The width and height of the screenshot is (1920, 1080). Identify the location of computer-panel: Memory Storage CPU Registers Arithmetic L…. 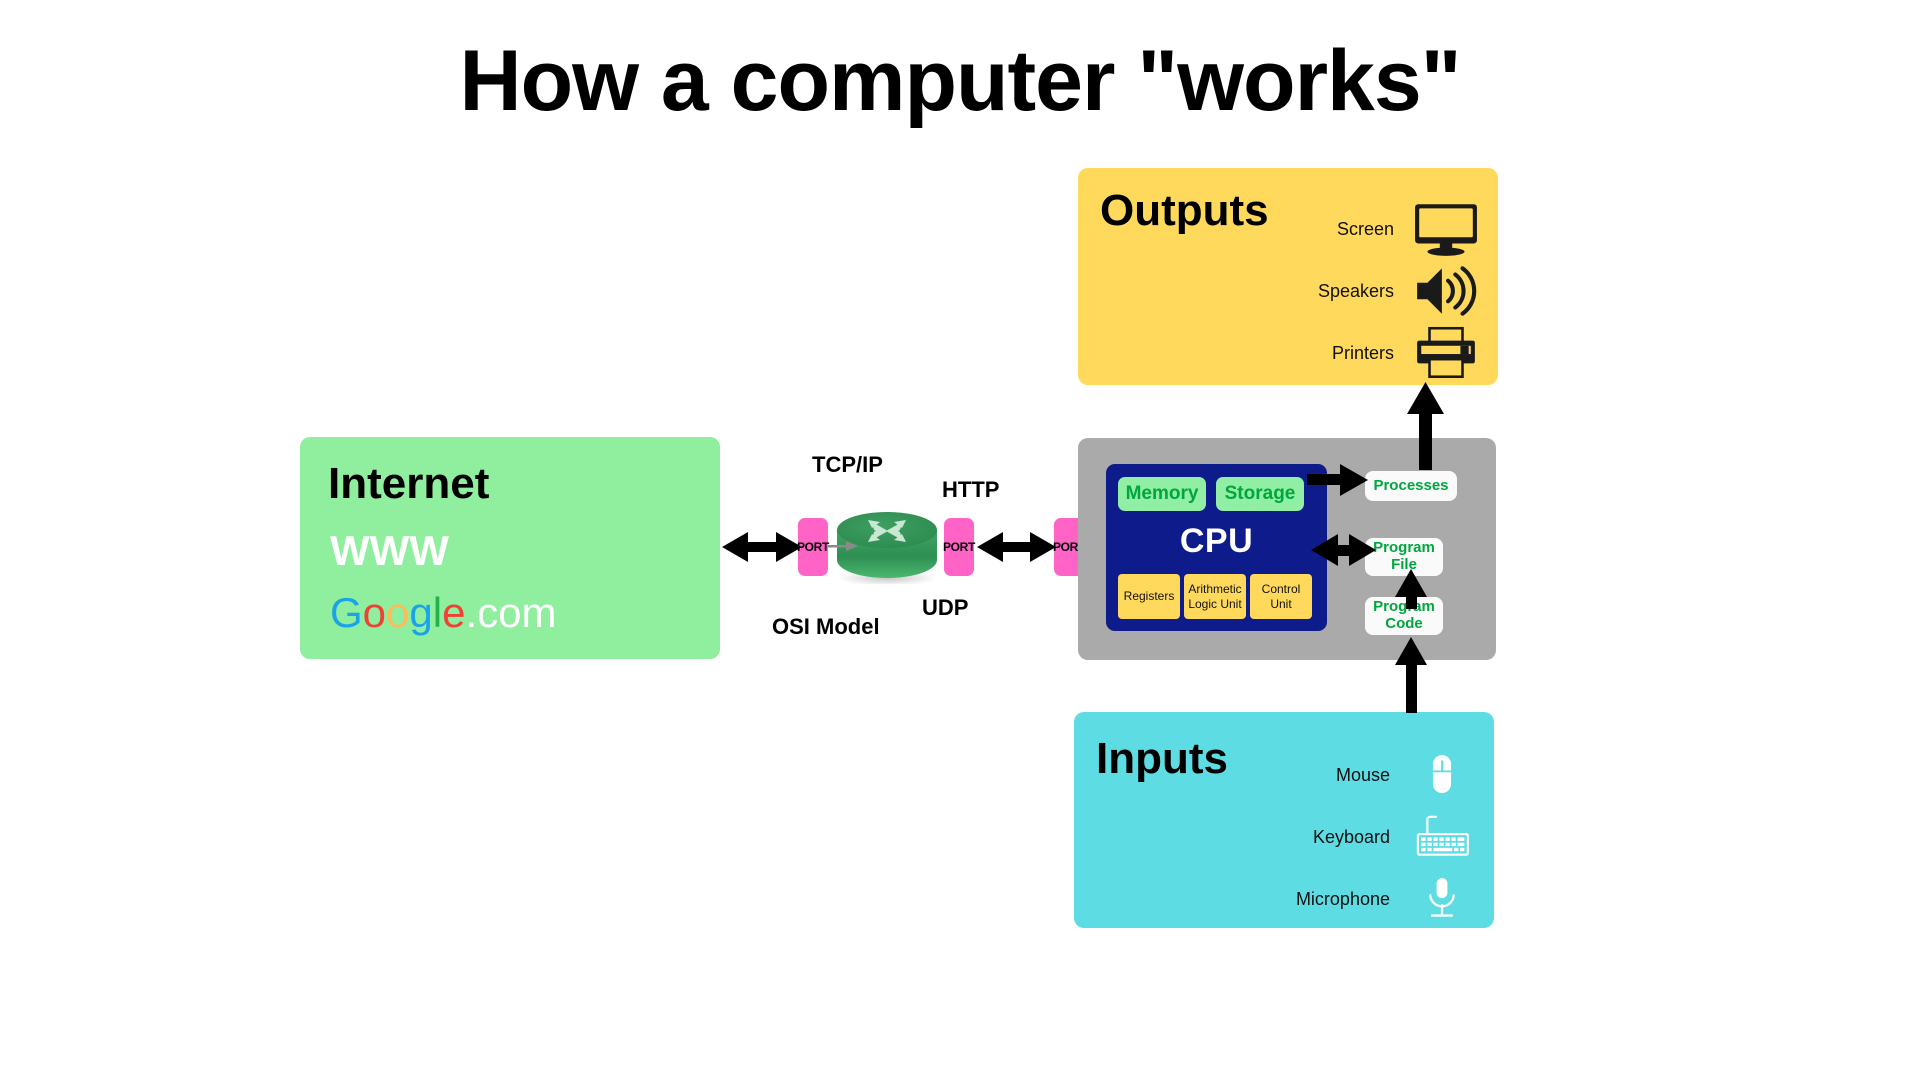
(1287, 549).